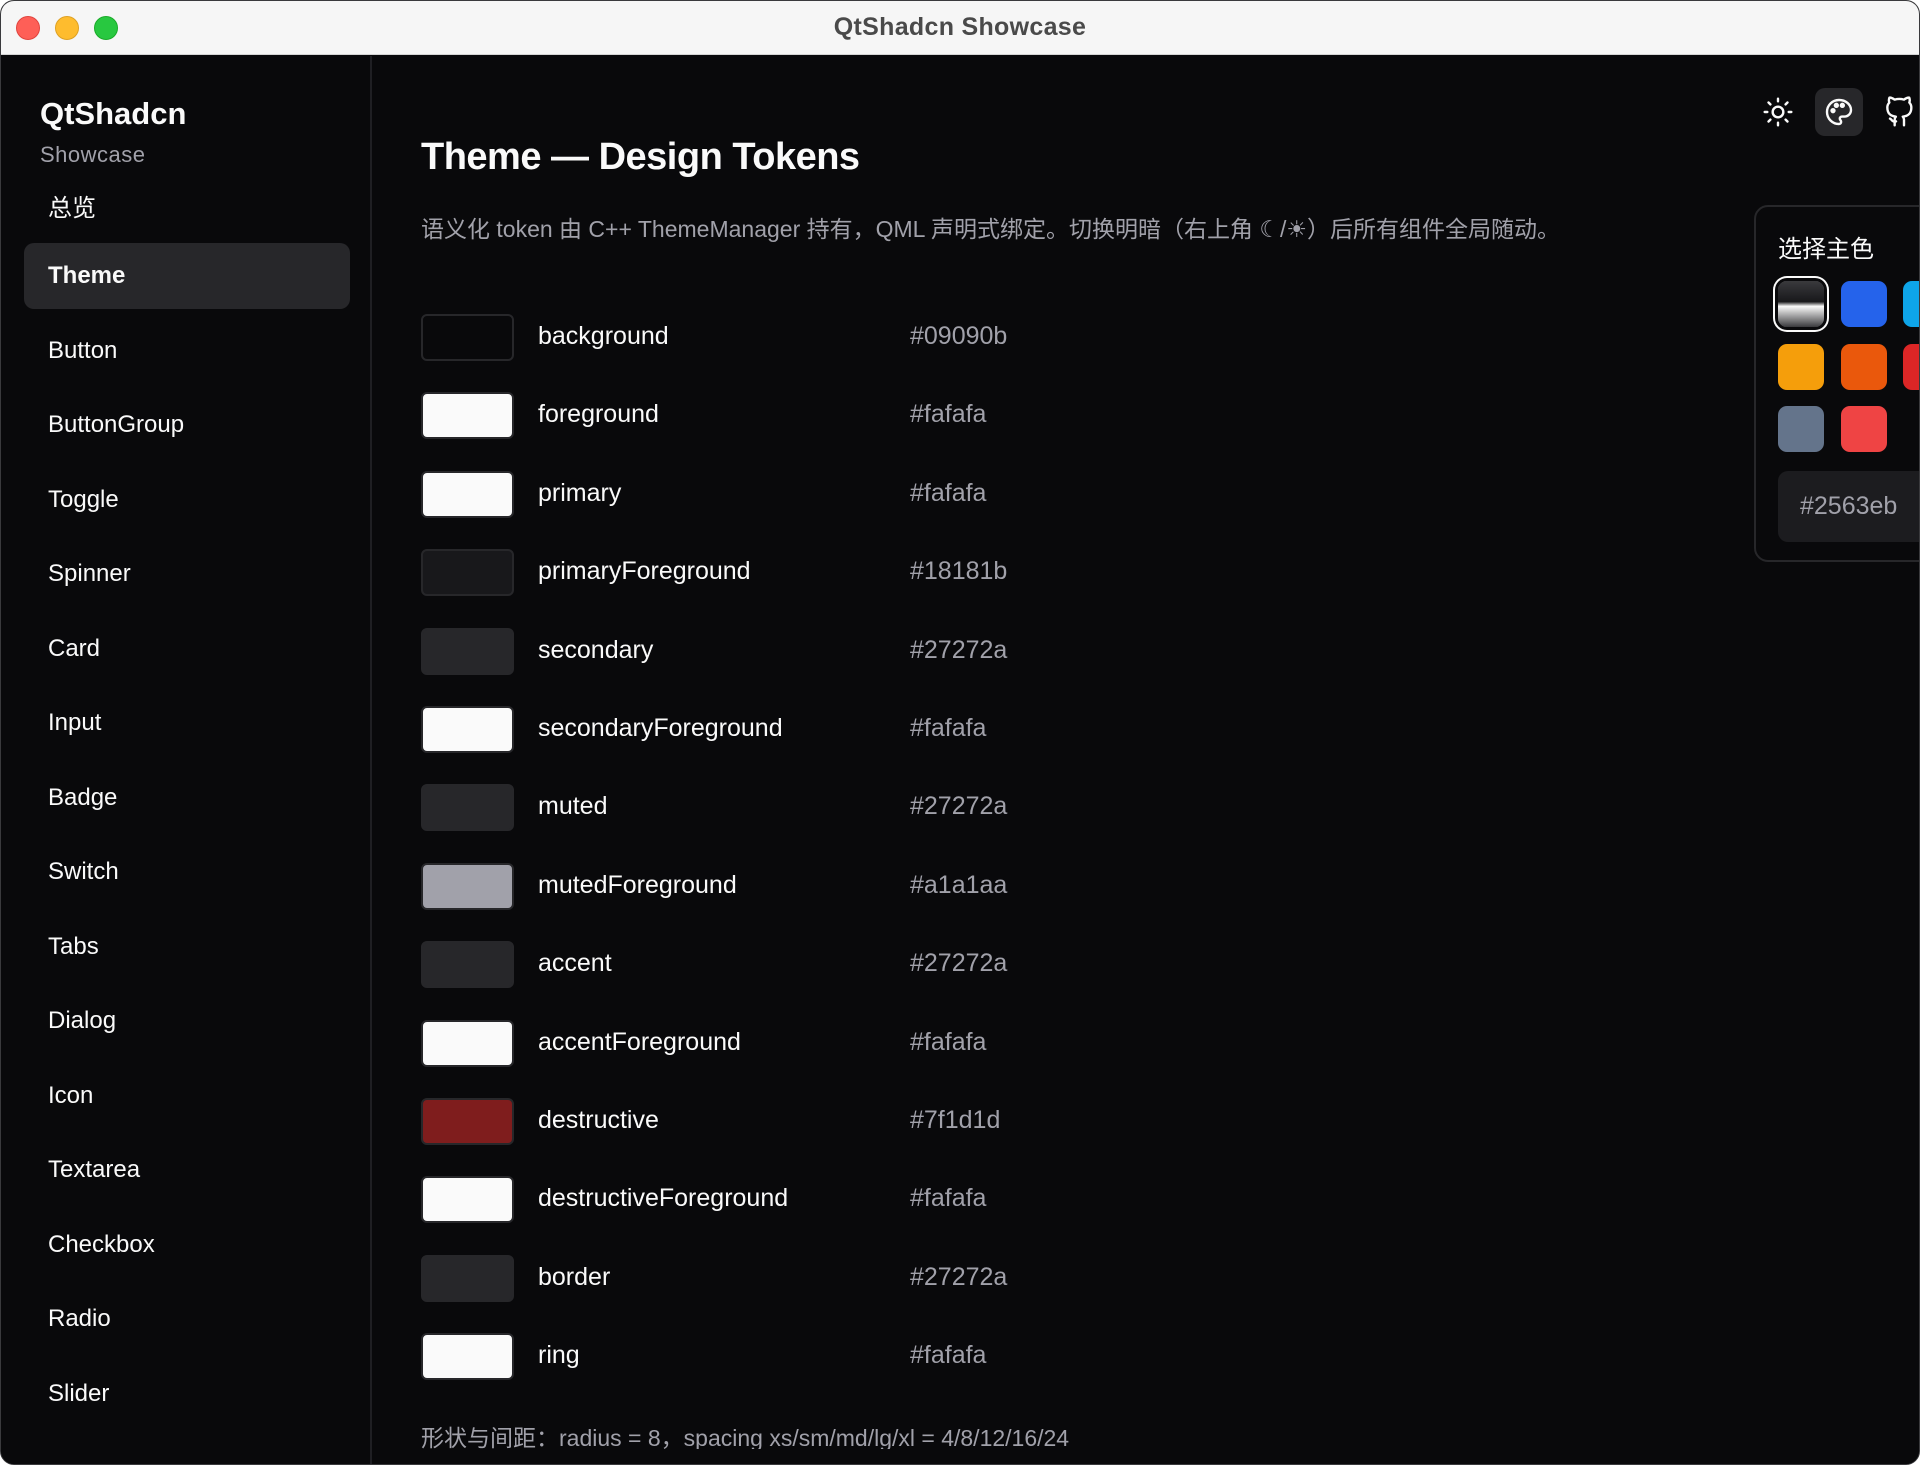 This screenshot has width=1920, height=1465. Describe the element at coordinates (580, 492) in the screenshot. I see `token-name: primary` at that location.